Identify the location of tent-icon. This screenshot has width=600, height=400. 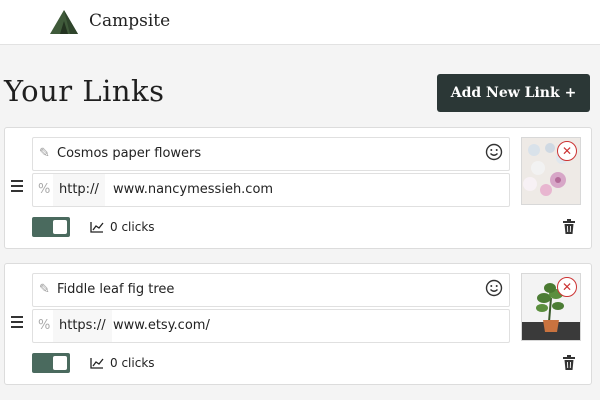
(64, 22).